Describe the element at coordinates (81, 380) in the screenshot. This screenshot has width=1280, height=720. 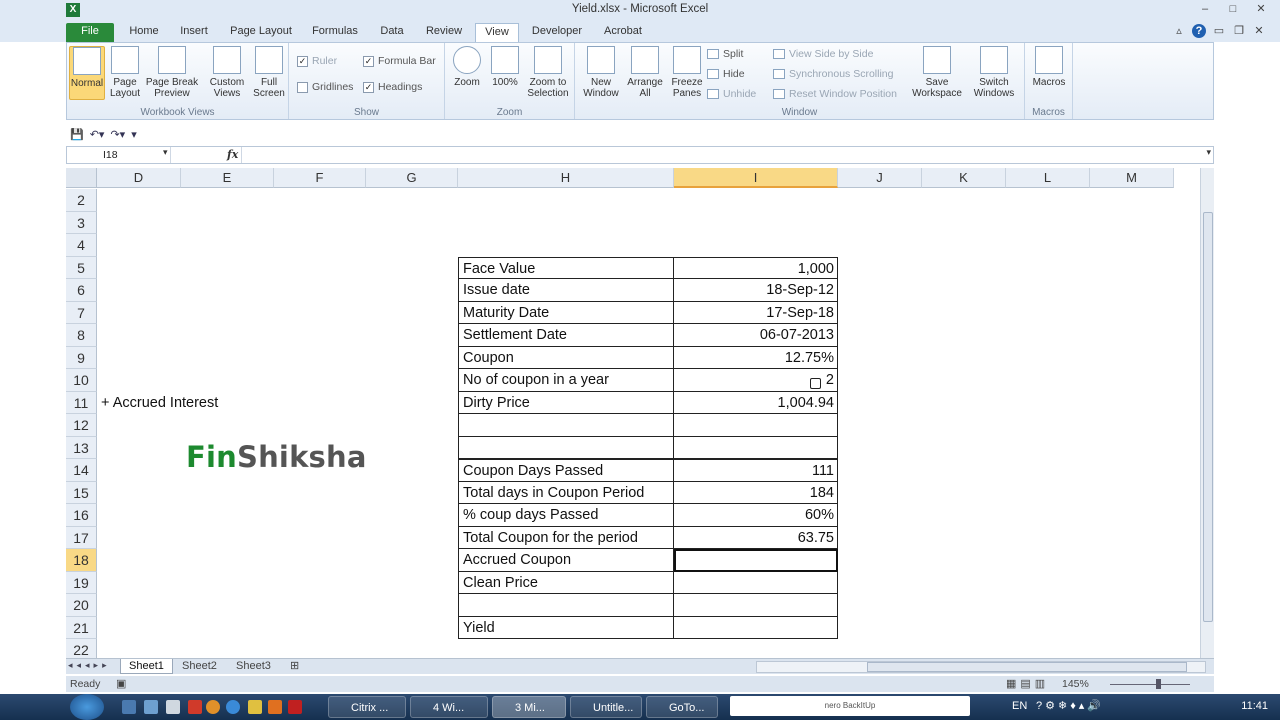
I see `row-header: 10` at that location.